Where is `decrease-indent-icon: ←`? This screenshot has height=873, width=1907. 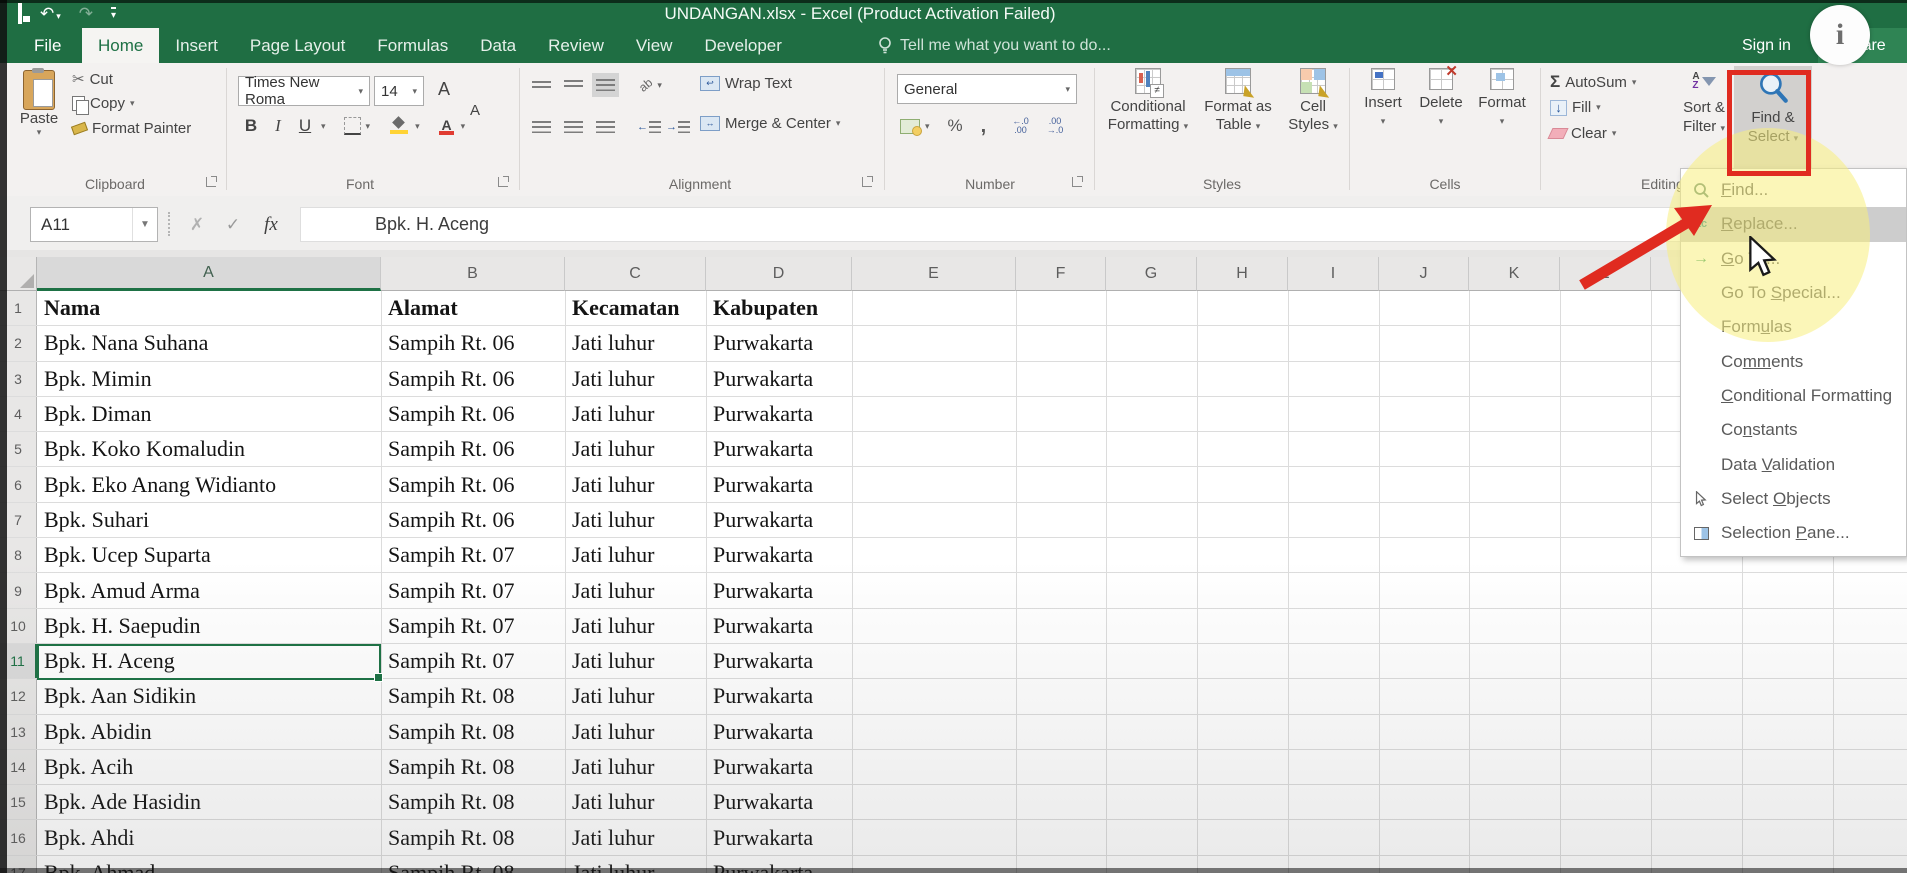 decrease-indent-icon: ← is located at coordinates (649, 127).